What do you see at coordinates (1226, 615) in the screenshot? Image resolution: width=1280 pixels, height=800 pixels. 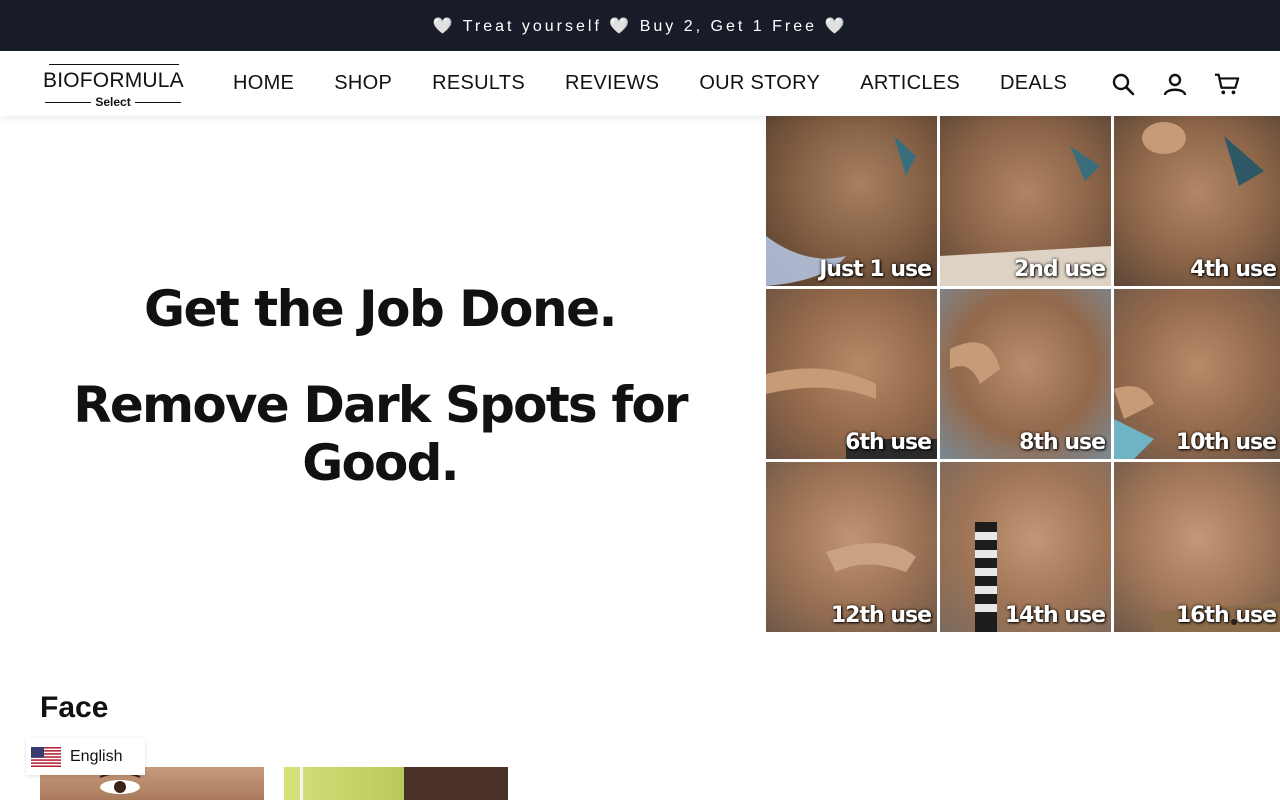 I see `progress-label: 16th use` at bounding box center [1226, 615].